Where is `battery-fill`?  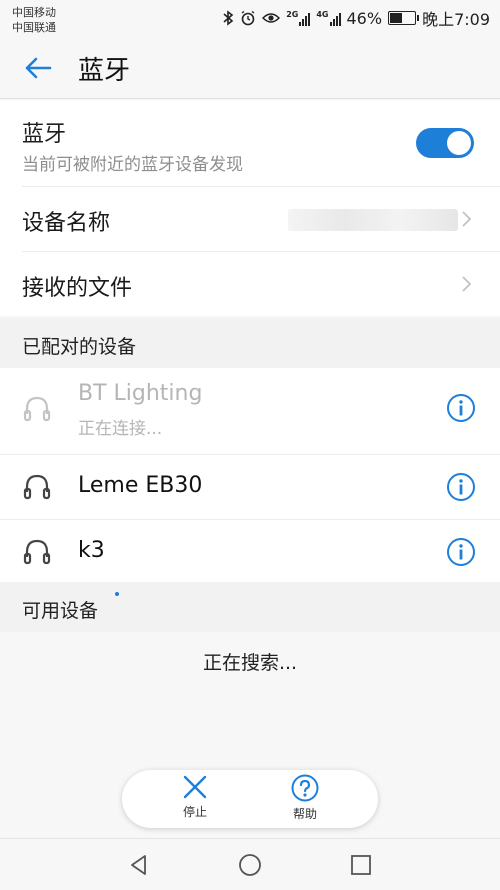
battery-fill is located at coordinates (396, 18).